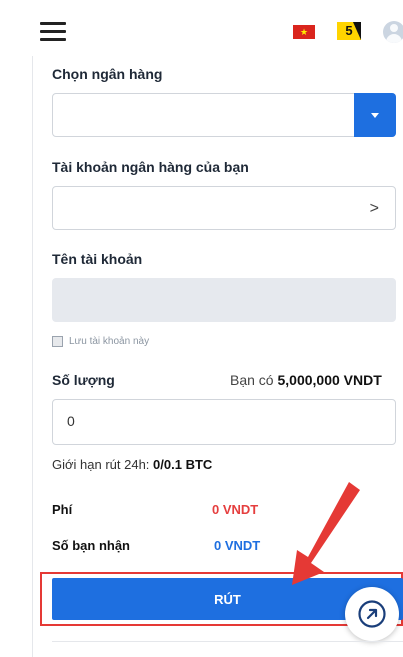  Describe the element at coordinates (227, 641) in the screenshot. I see `bottom-divider` at that location.